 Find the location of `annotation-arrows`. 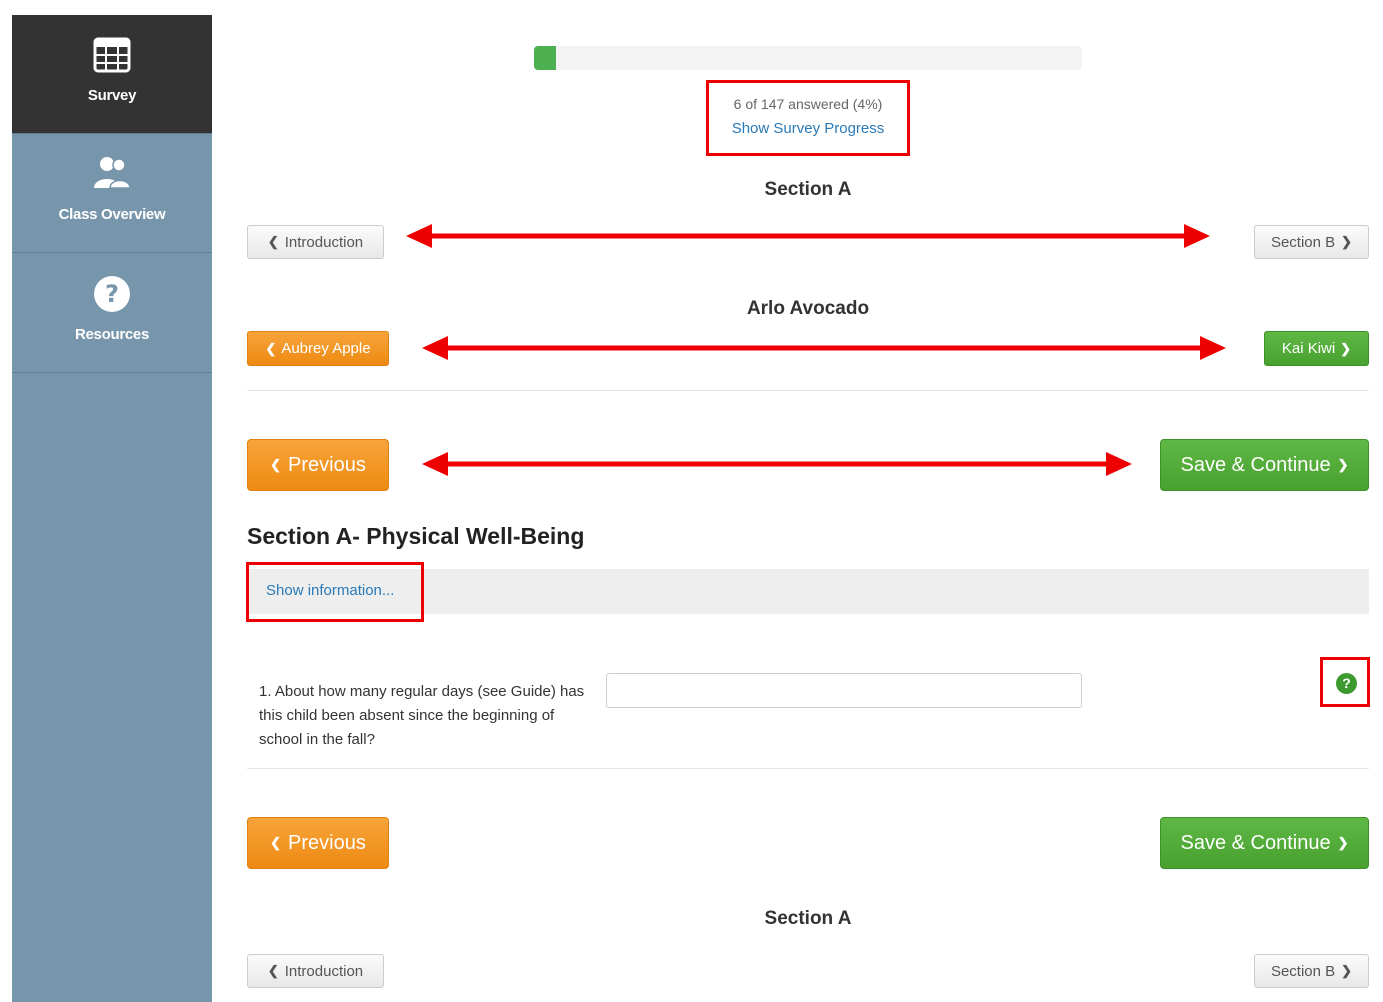

annotation-arrows is located at coordinates (816, 350).